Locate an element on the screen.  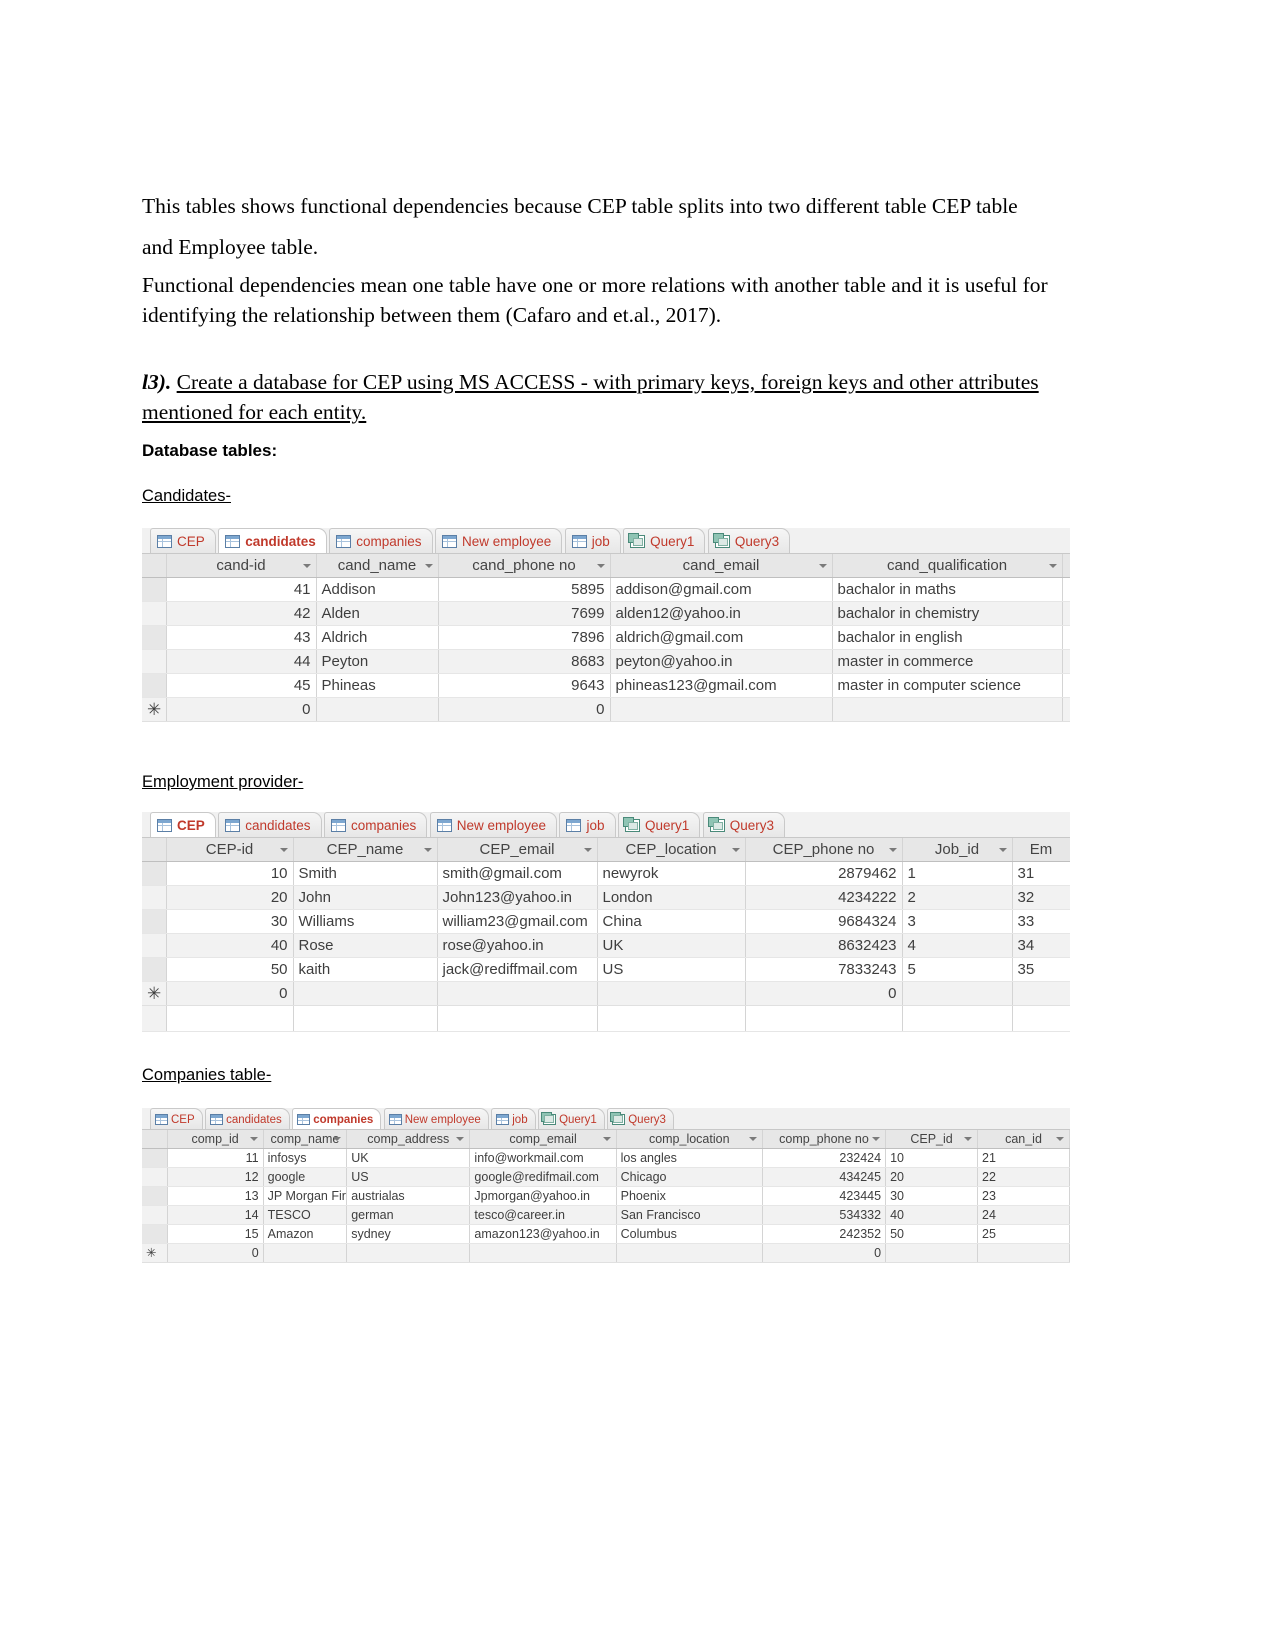
cell-cep-phone-no: 7833243 is located at coordinates (824, 969).